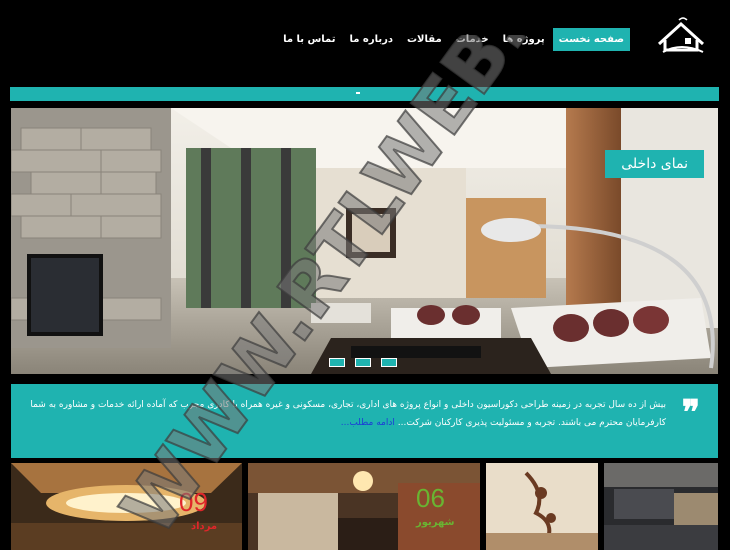  I want to click on slider-dots, so click(363, 362).